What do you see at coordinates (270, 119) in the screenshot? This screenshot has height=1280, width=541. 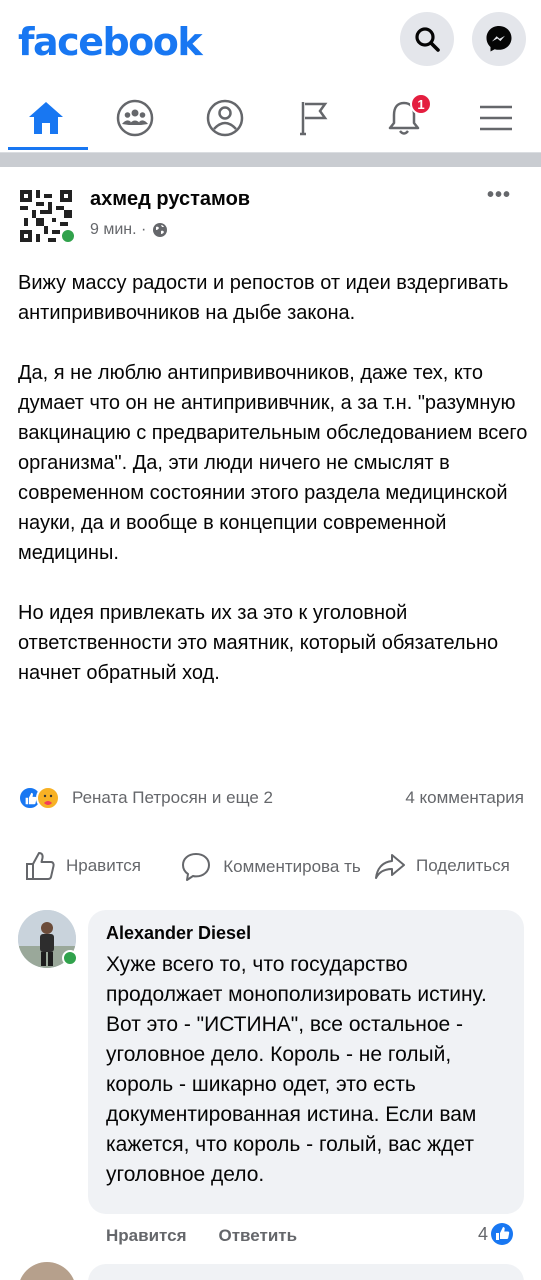 I see `main-nav` at bounding box center [270, 119].